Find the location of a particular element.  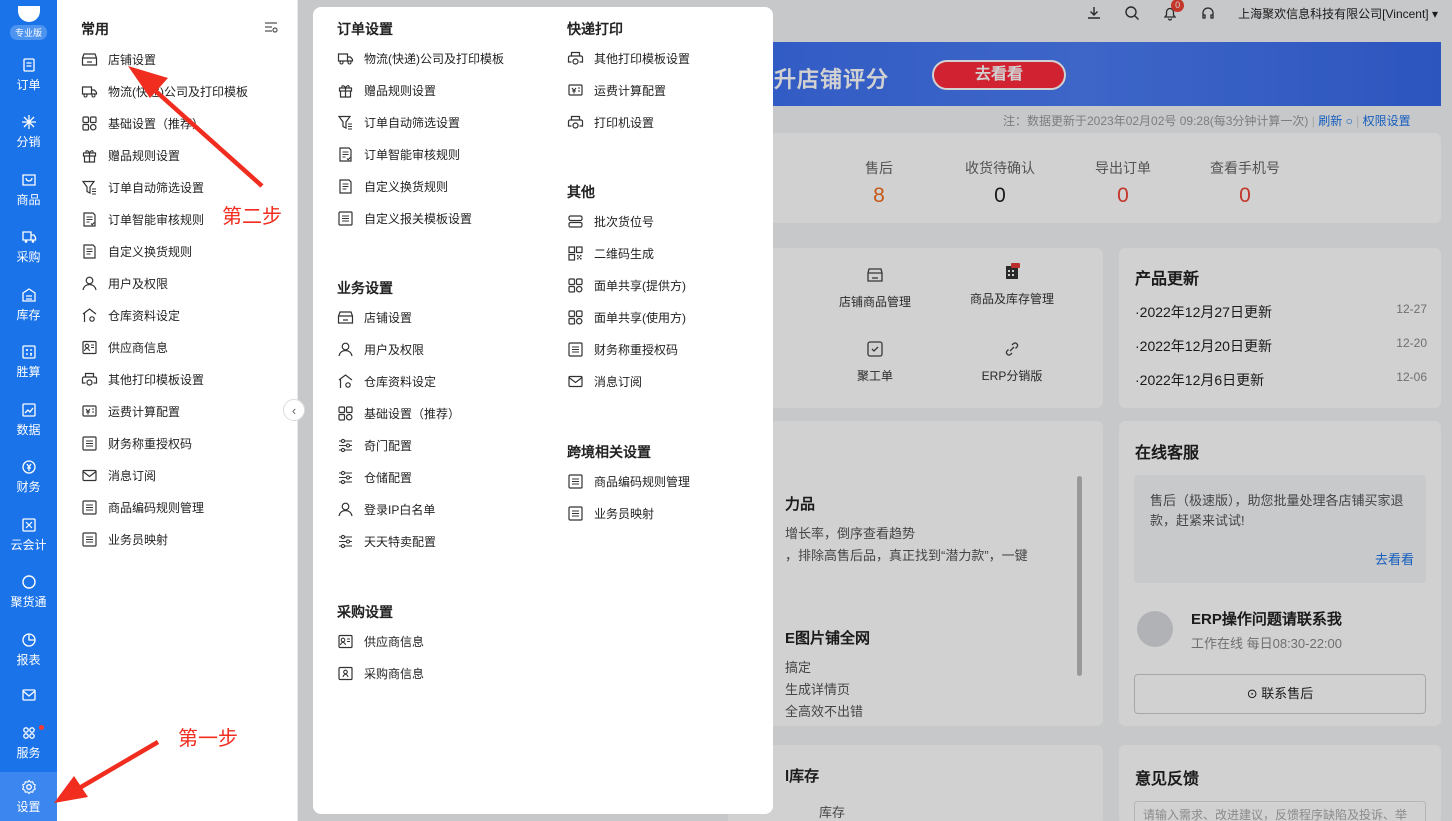

common-item: 赠品规则设置 is located at coordinates (130, 155).